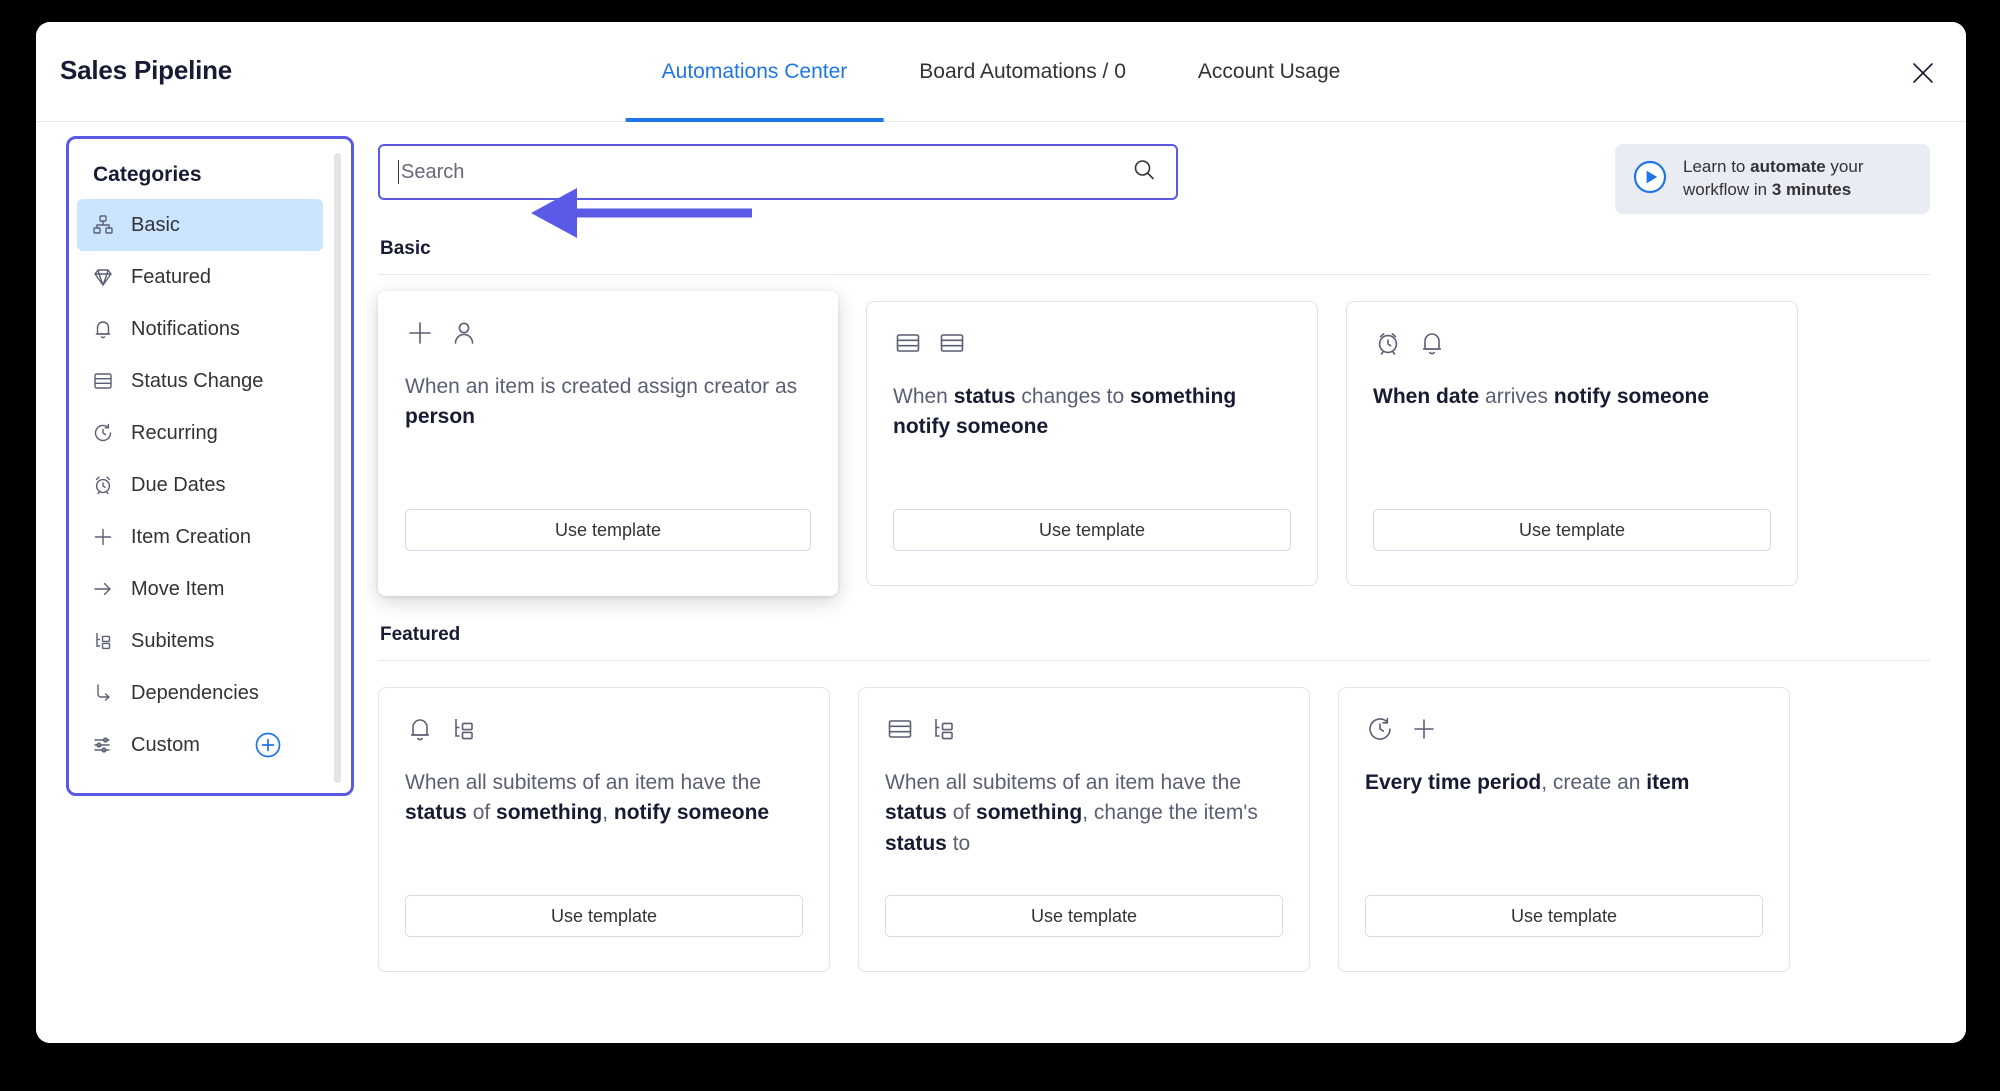 The image size is (2000, 1091). Describe the element at coordinates (433, 172) in the screenshot. I see `search-placeholder: Search` at that location.